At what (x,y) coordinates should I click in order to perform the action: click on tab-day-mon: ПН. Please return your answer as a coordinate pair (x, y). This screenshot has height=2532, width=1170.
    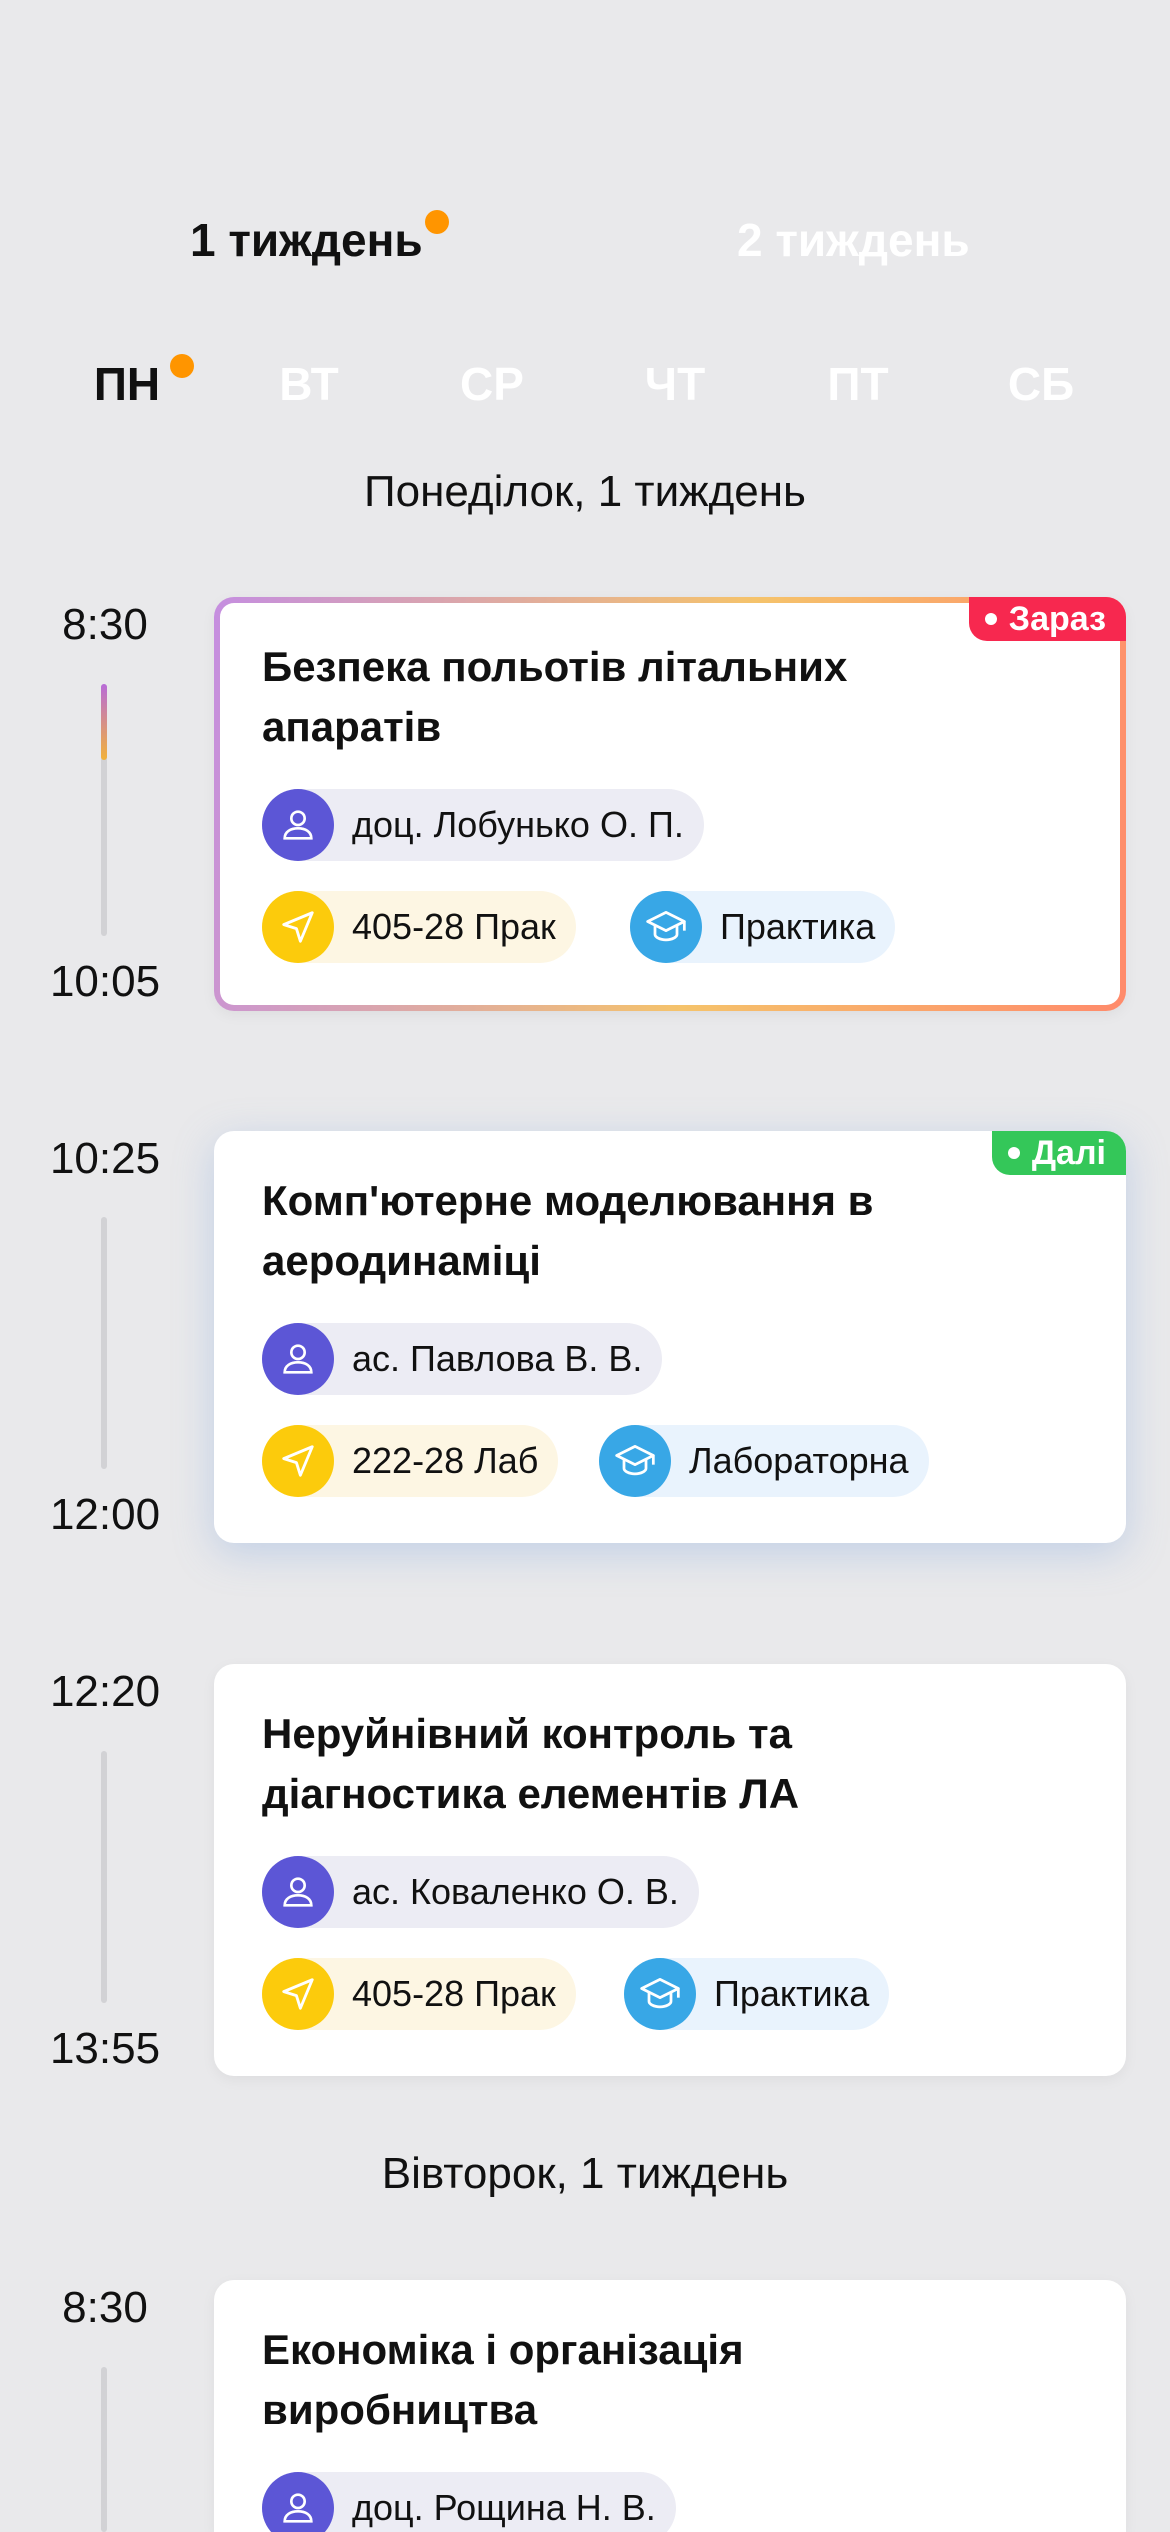
    Looking at the image, I should click on (127, 384).